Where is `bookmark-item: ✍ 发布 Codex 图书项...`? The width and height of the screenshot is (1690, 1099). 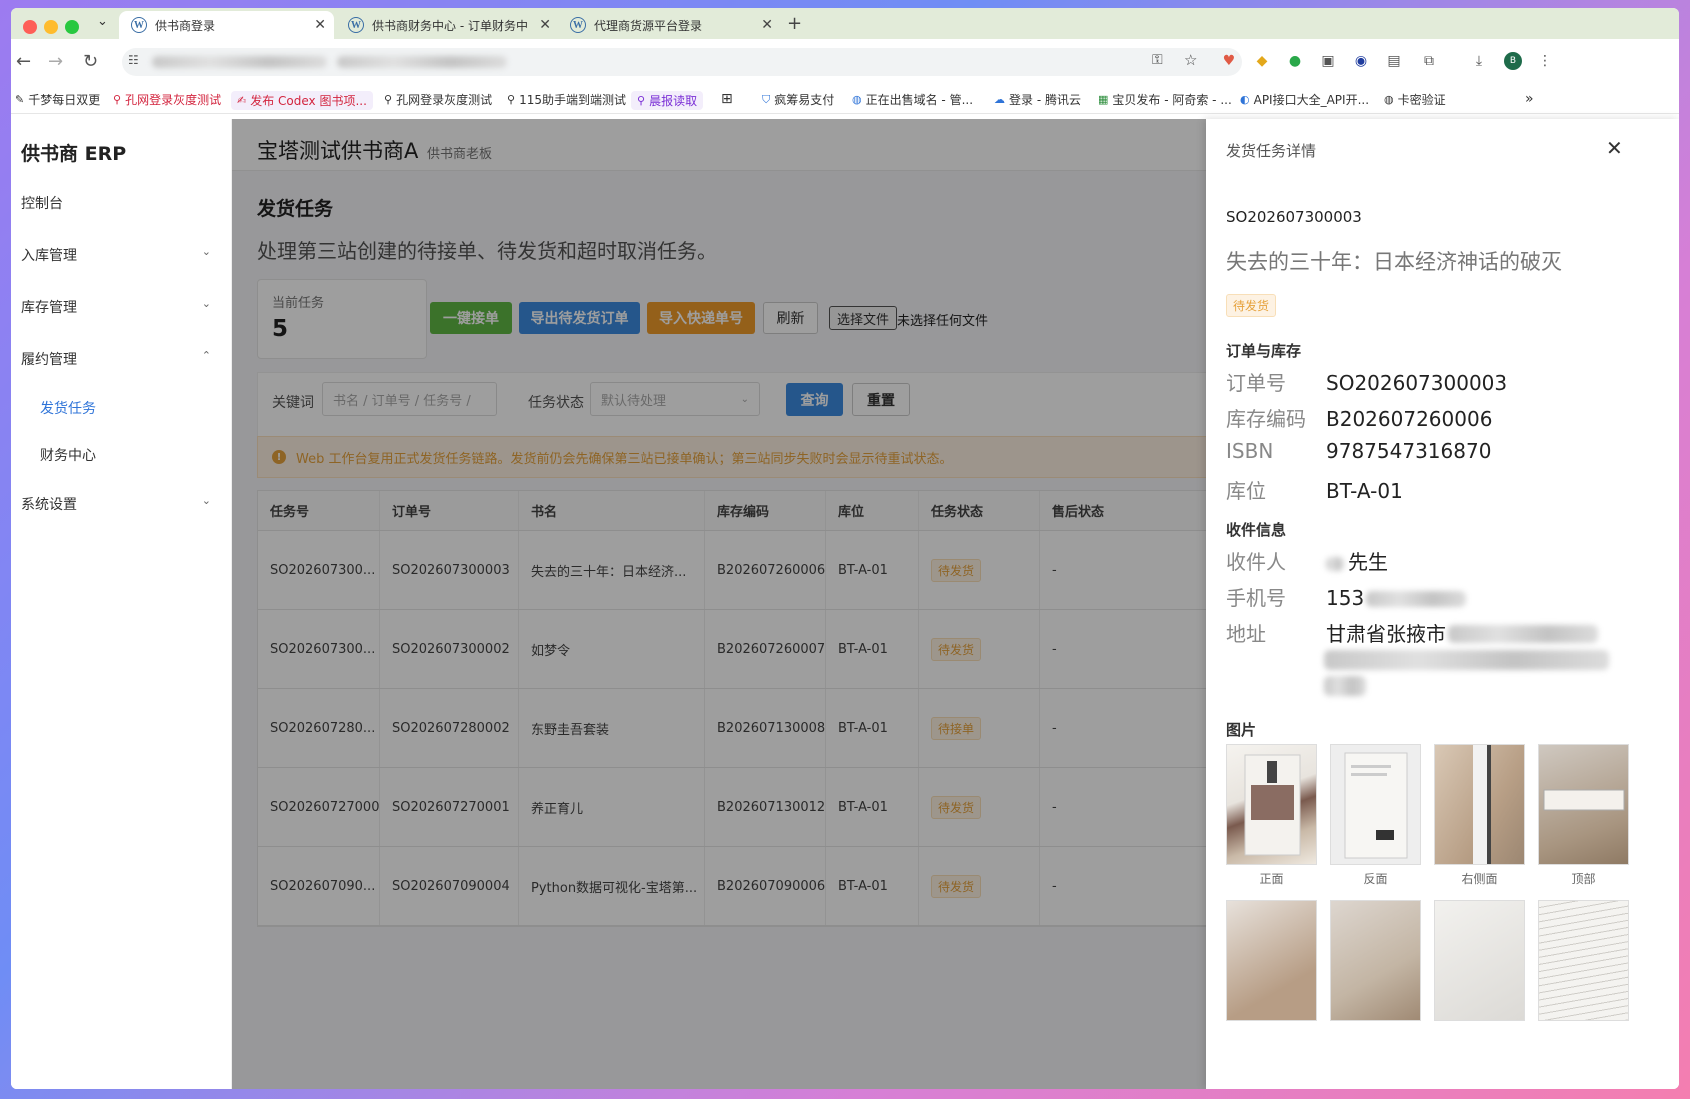
bookmark-item: ✍ 发布 Codex 图书项... is located at coordinates (302, 100).